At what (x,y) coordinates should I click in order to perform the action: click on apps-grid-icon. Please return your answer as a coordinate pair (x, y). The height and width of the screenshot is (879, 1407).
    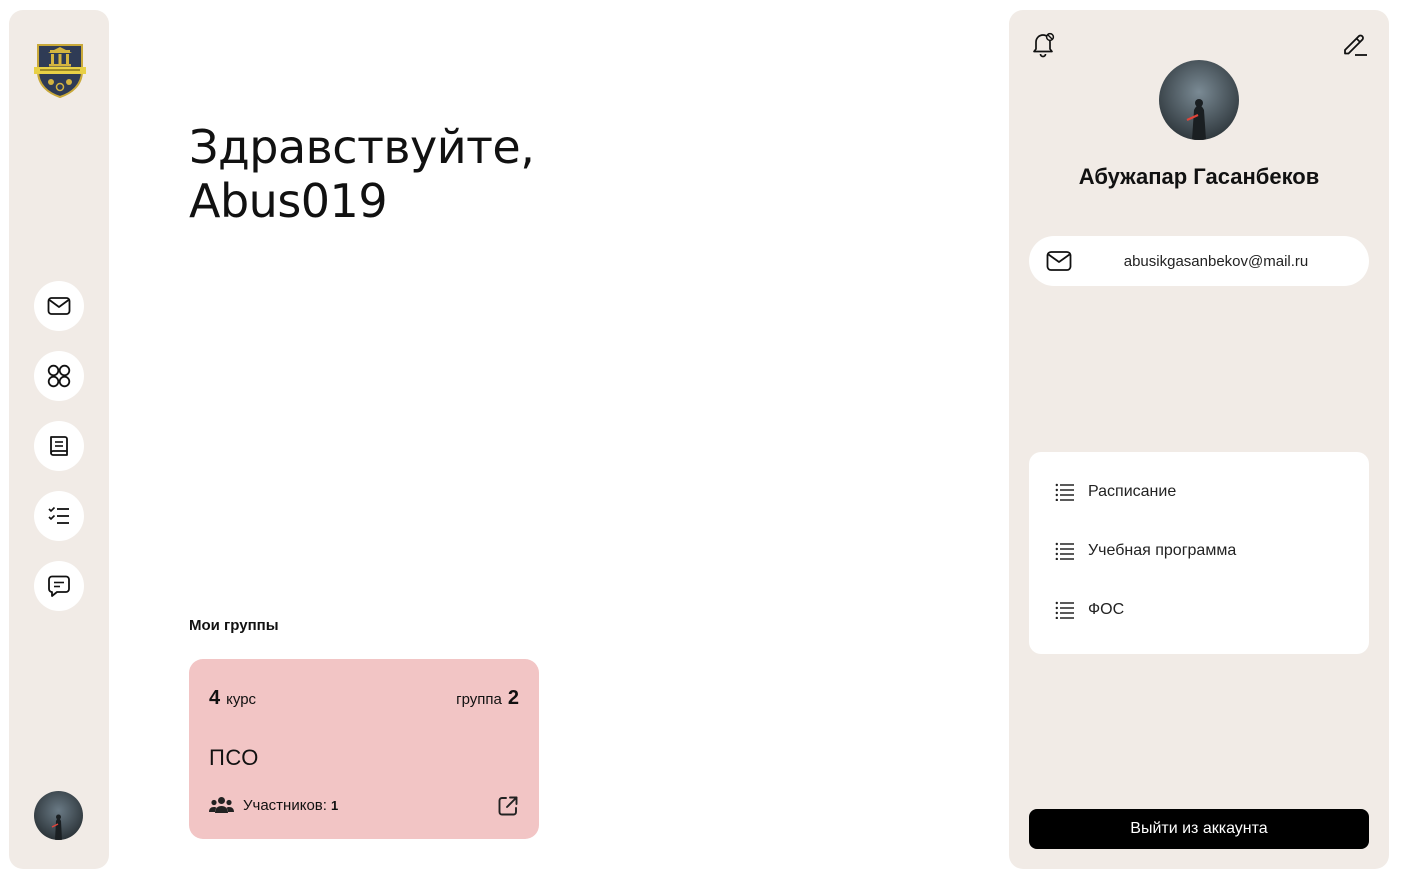
    Looking at the image, I should click on (59, 376).